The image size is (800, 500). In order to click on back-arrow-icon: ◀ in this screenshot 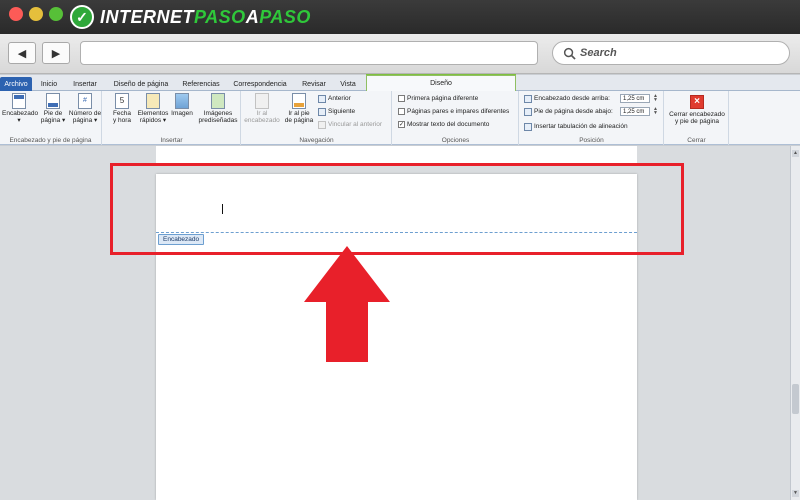, I will do `click(22, 53)`.